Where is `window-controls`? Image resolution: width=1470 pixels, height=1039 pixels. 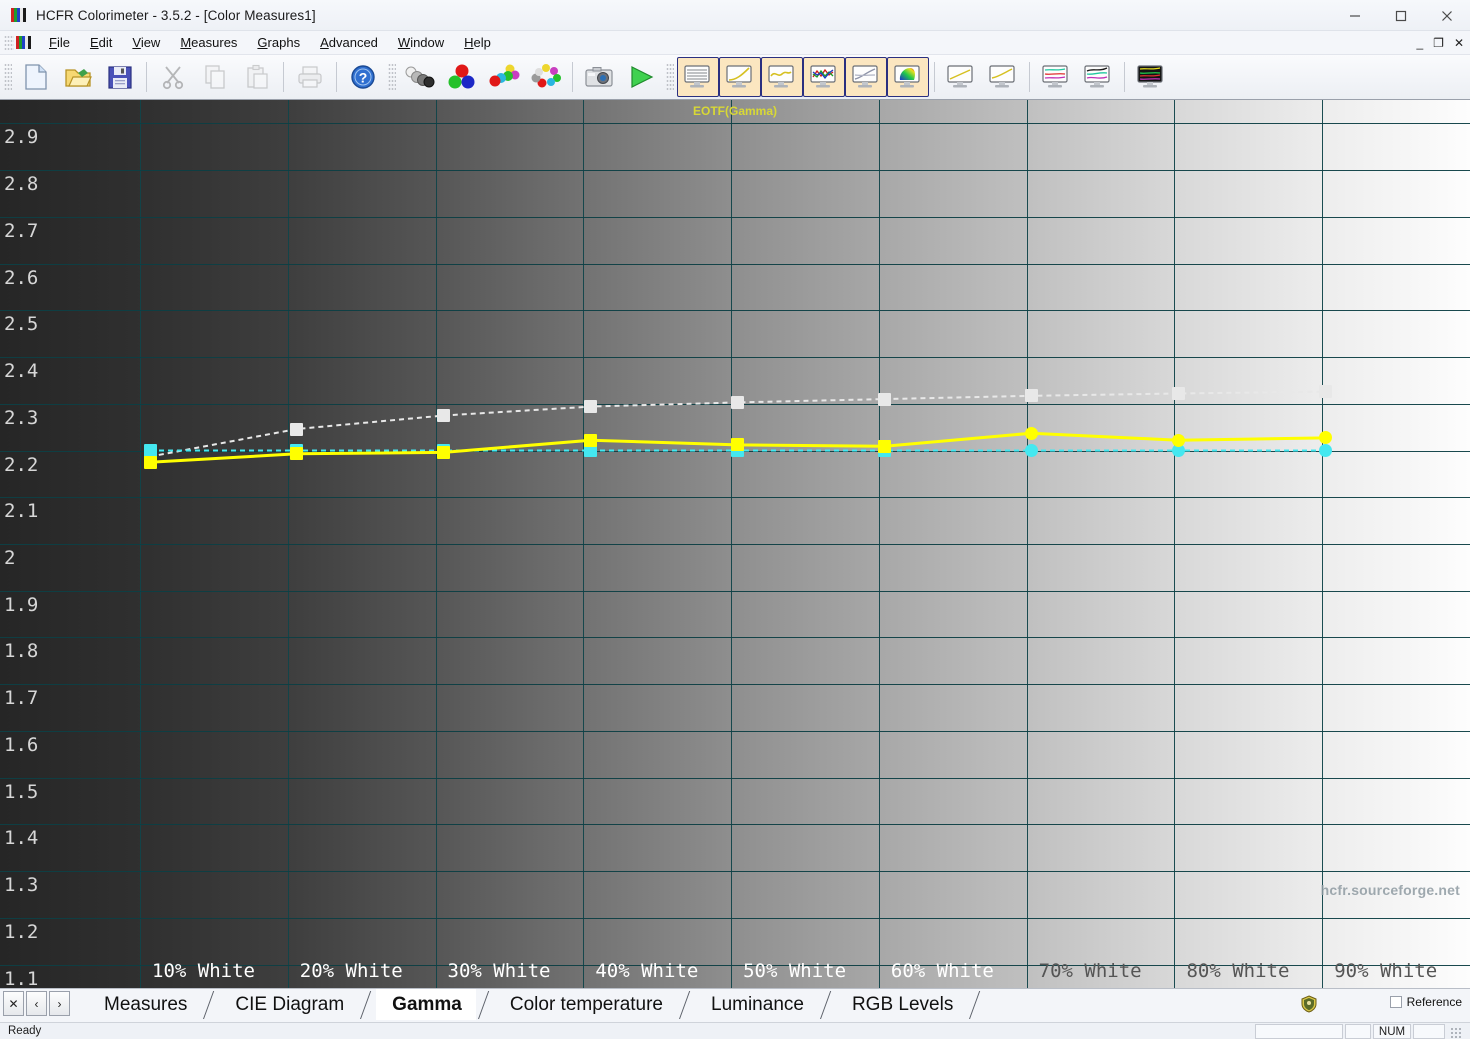
window-controls is located at coordinates (1401, 15).